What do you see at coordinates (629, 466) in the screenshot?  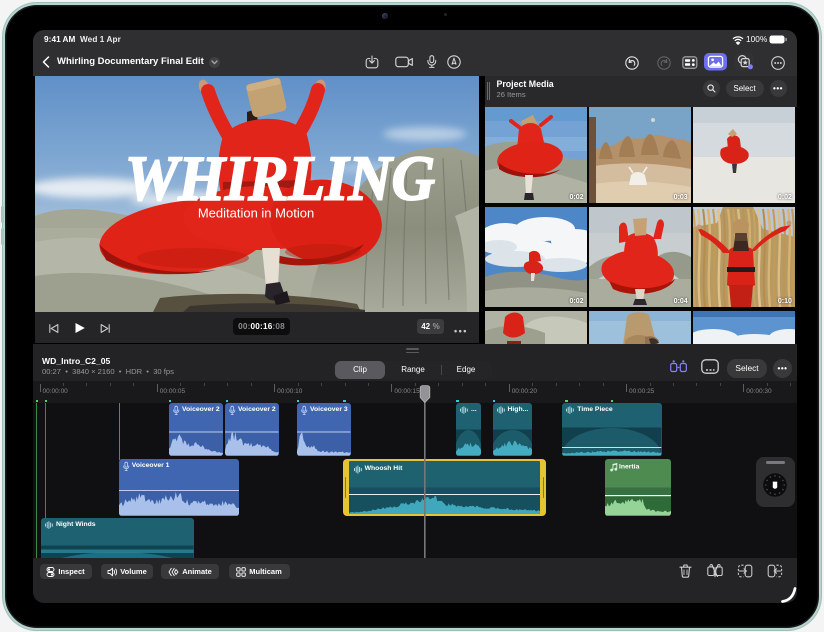 I see `svg-text: Inertia` at bounding box center [629, 466].